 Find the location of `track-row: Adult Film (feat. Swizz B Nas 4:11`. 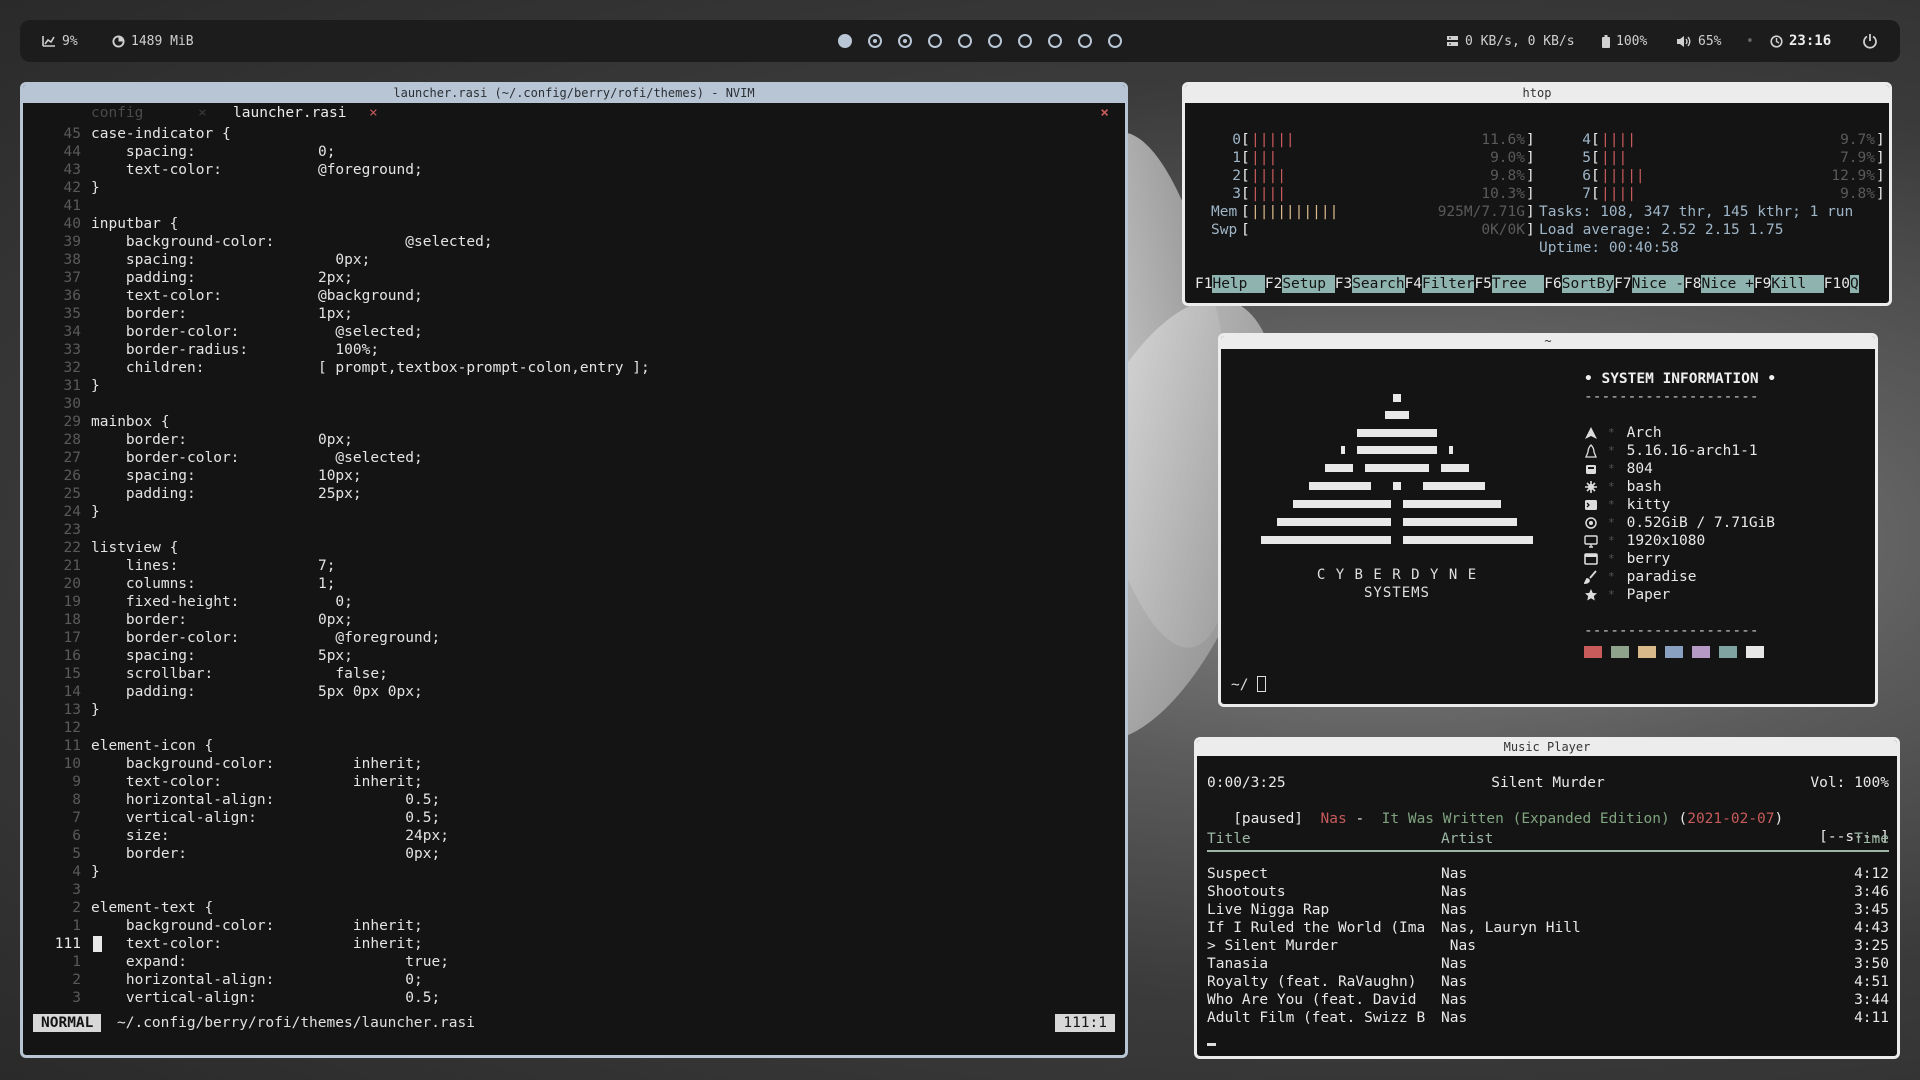

track-row: Adult Film (feat. Swizz B Nas 4:11 is located at coordinates (1548, 1018).